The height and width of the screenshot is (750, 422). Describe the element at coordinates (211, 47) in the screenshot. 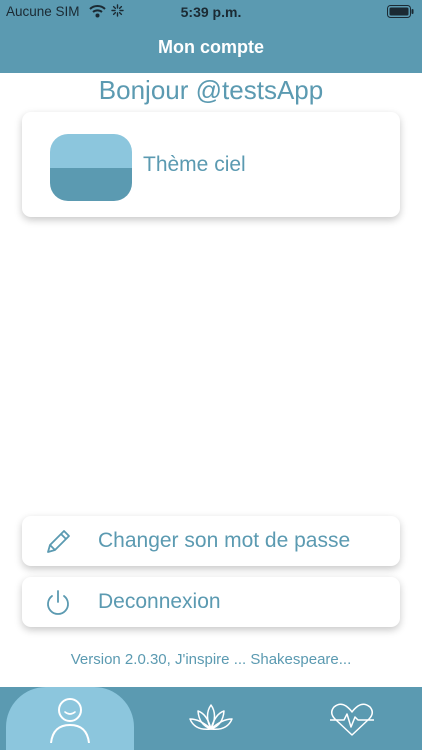

I see `page-title: Mon compte` at that location.